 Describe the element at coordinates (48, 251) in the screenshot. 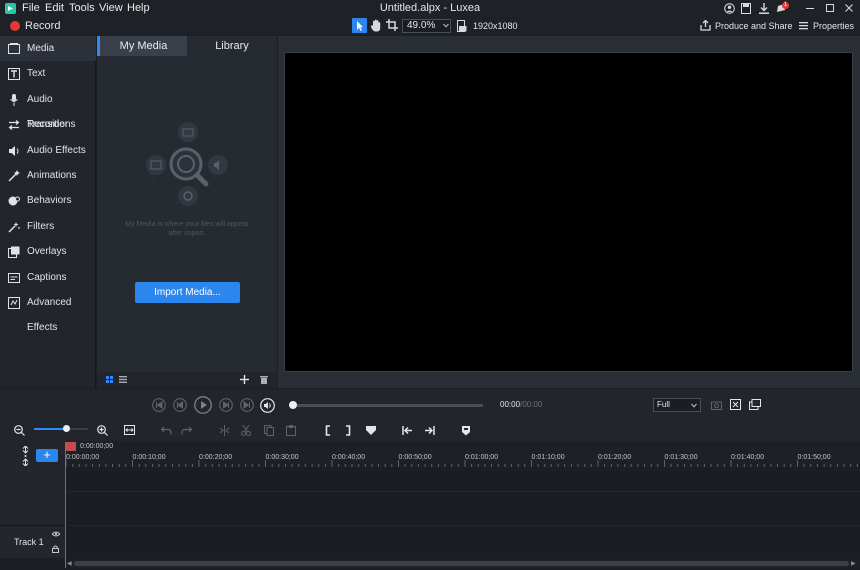

I see `sidebar-item-overlays: Overlays` at that location.